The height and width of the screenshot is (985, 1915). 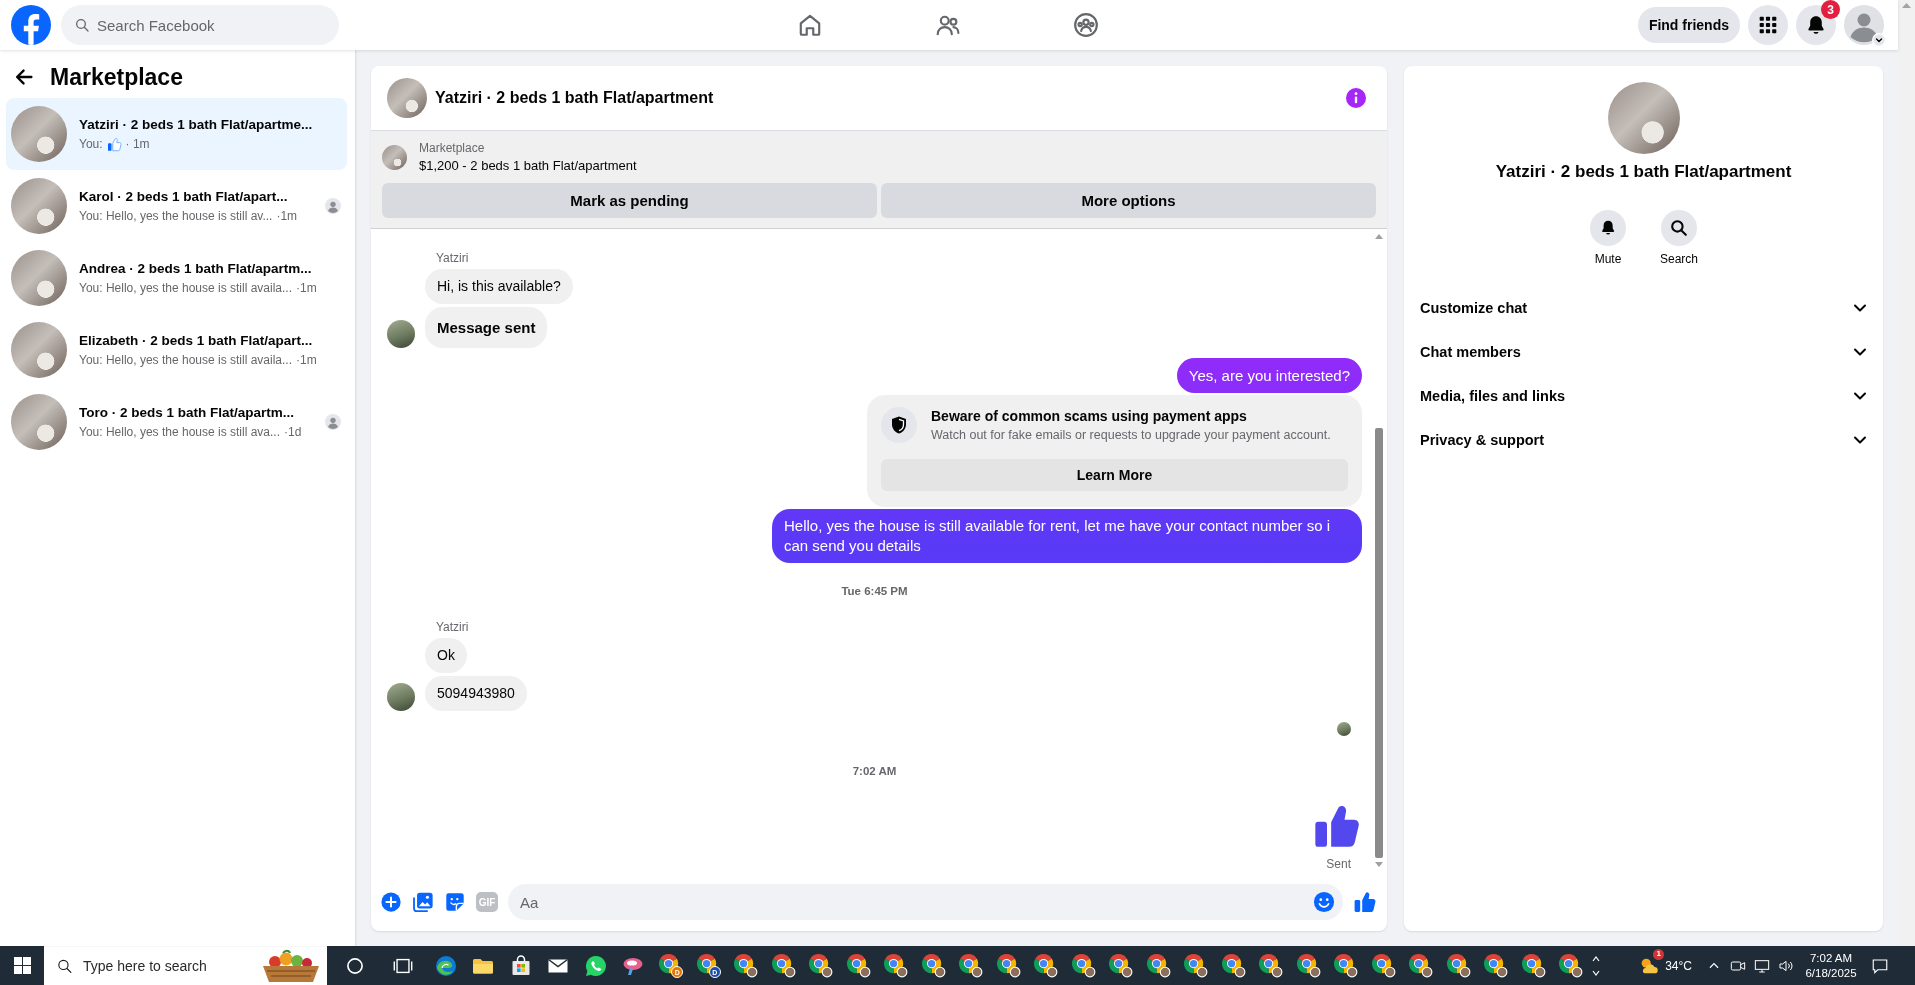 What do you see at coordinates (116, 77) in the screenshot?
I see `sidebar-title: Marketplace` at bounding box center [116, 77].